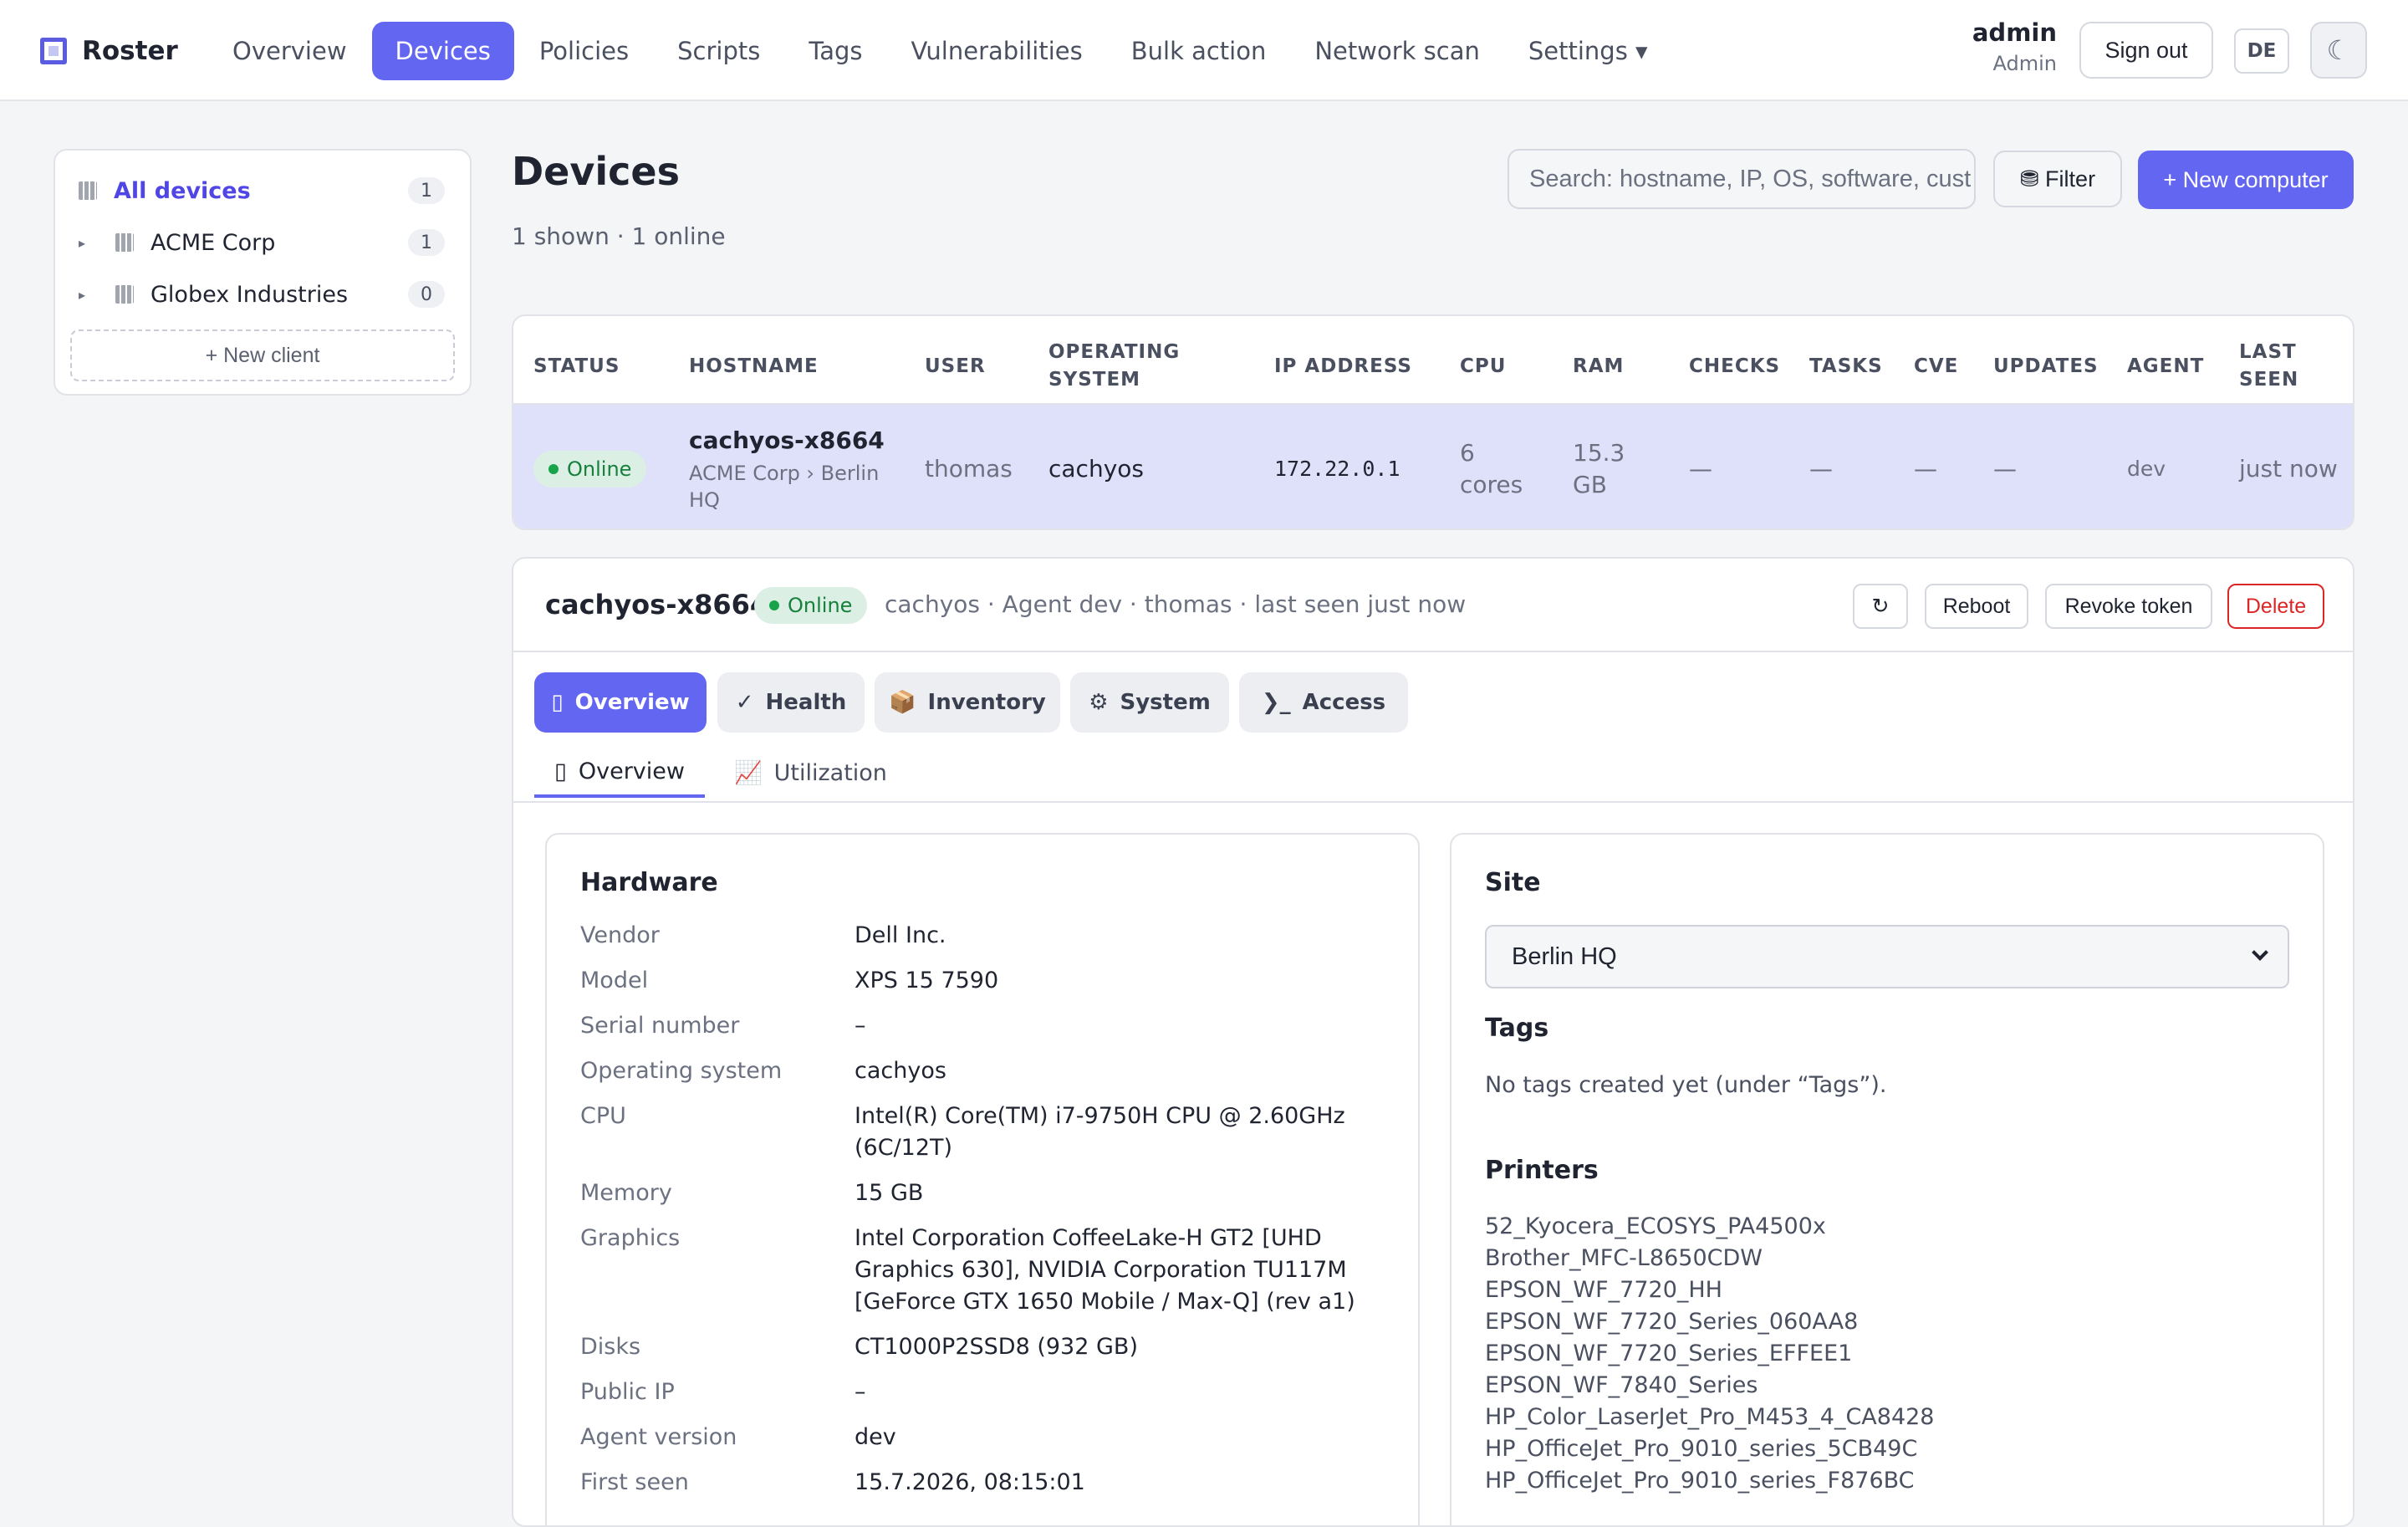 The width and height of the screenshot is (2408, 1527). Describe the element at coordinates (2128, 607) in the screenshot. I see `revoke-token-button: Revoke token` at that location.